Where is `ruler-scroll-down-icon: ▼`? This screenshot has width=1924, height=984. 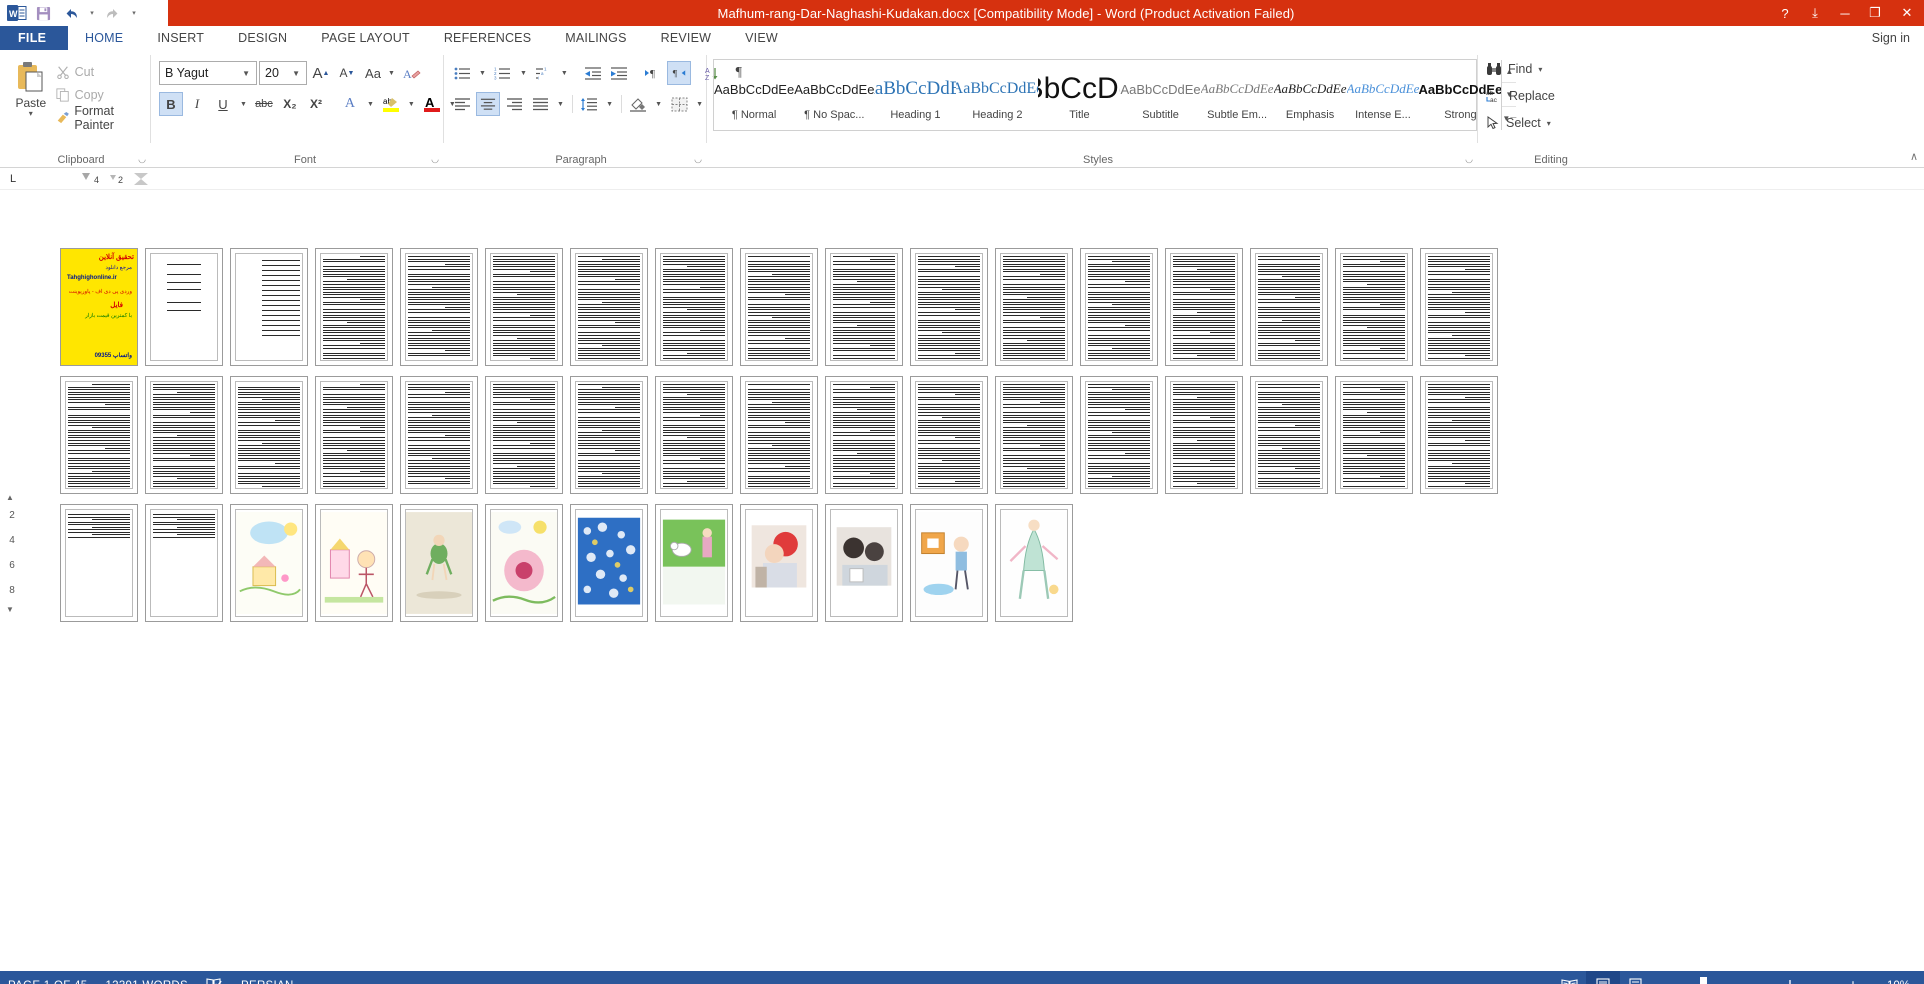 ruler-scroll-down-icon: ▼ is located at coordinates (10, 609).